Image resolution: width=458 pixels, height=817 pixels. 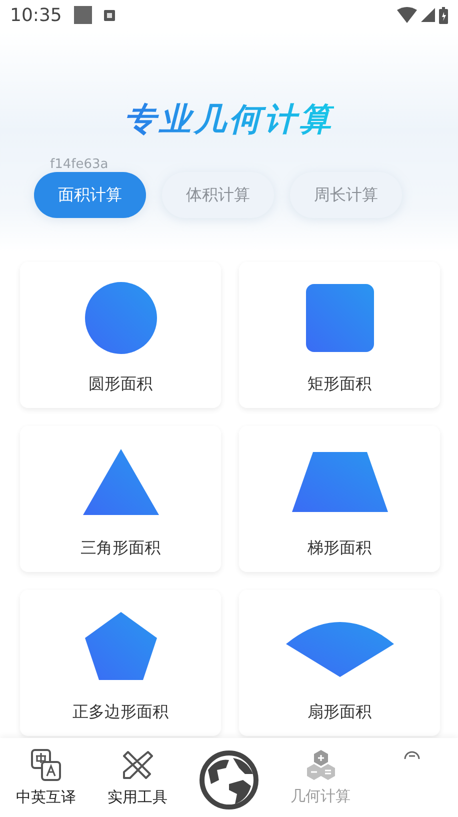 I want to click on shape-card: 扇形面积, so click(x=339, y=663).